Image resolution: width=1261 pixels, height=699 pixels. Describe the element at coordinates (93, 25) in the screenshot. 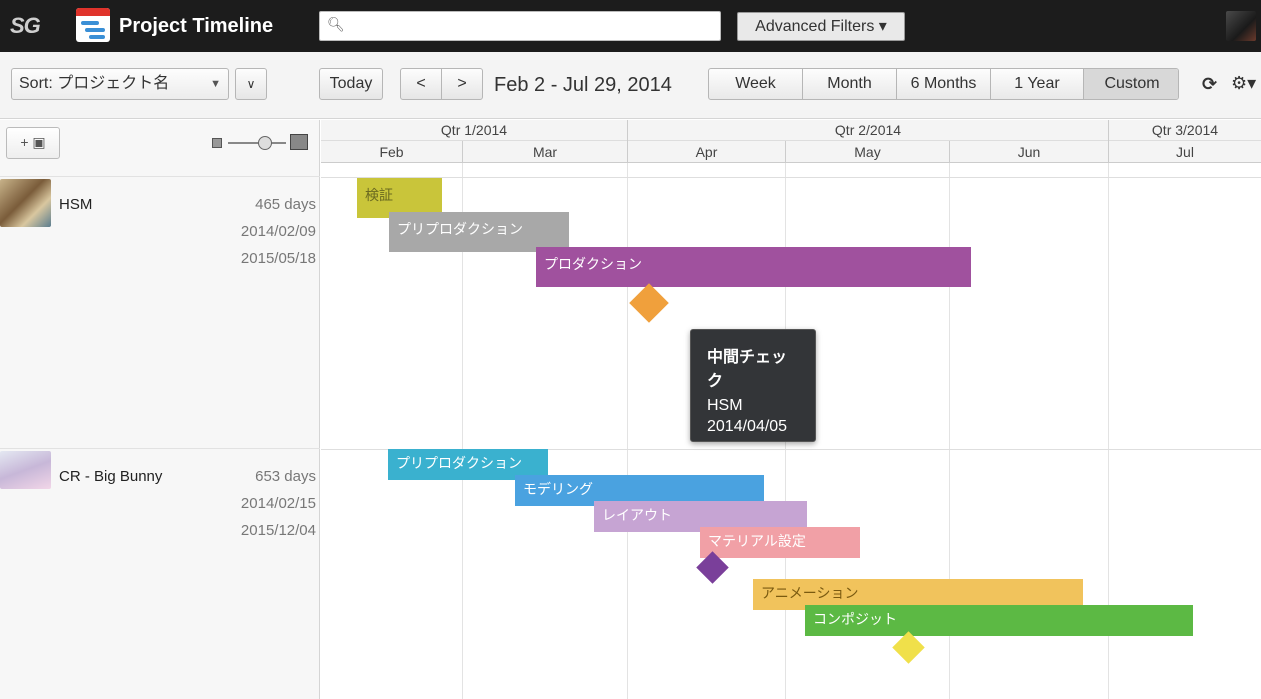

I see `project-timeline-app-icon` at that location.